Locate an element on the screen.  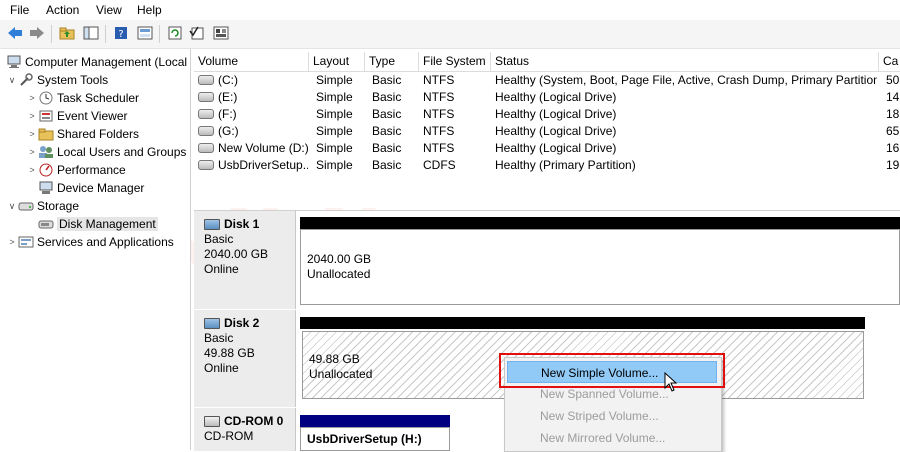
tree-services-applications: > Services and Applications is located at coordinates (90, 242).